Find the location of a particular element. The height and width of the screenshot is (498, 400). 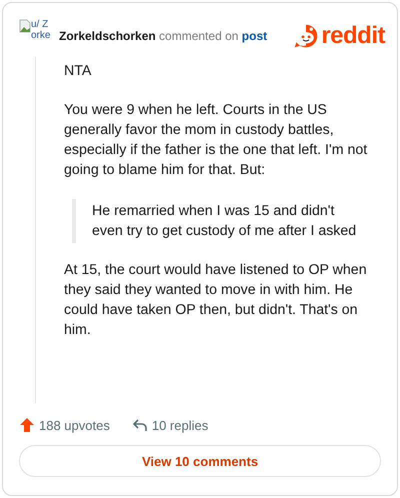

action-text: commented on is located at coordinates (198, 36).